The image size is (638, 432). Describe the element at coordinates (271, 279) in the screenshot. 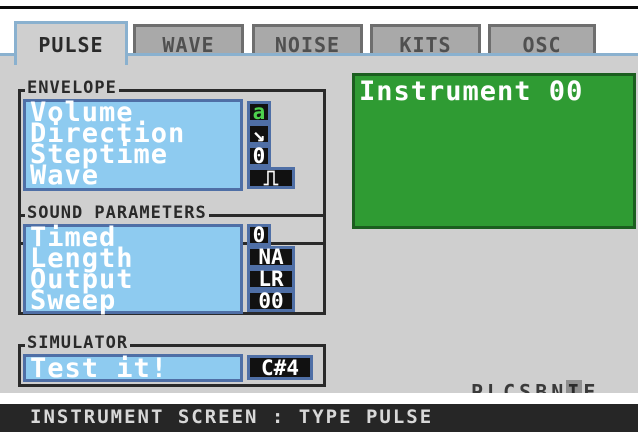

I see `output-value: LR` at that location.